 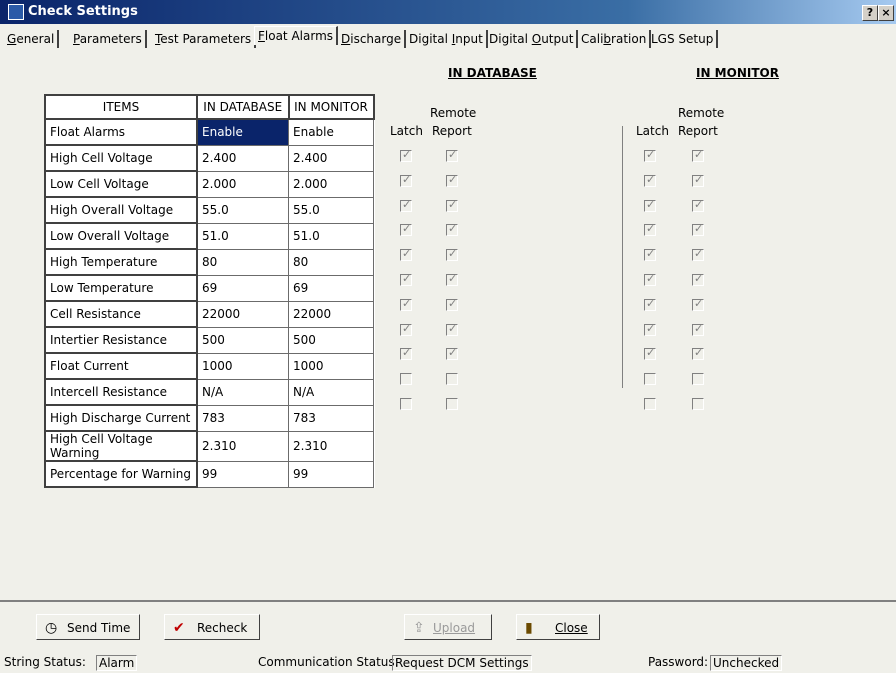 I want to click on monitor-value-cell: 99, so click(x=331, y=474).